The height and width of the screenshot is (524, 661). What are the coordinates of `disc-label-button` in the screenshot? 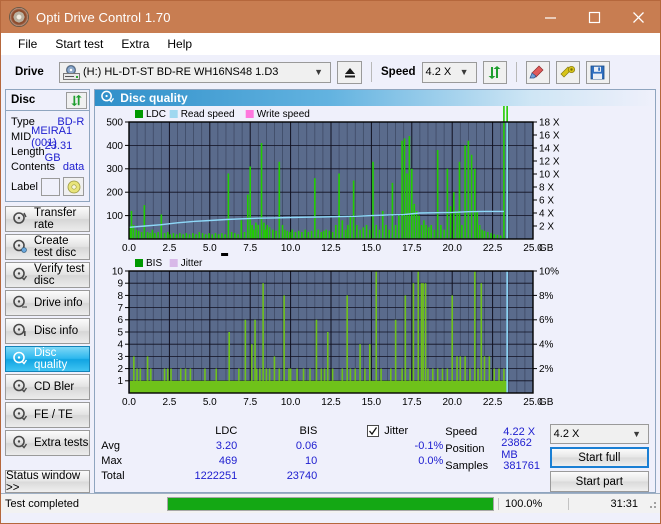 It's located at (74, 186).